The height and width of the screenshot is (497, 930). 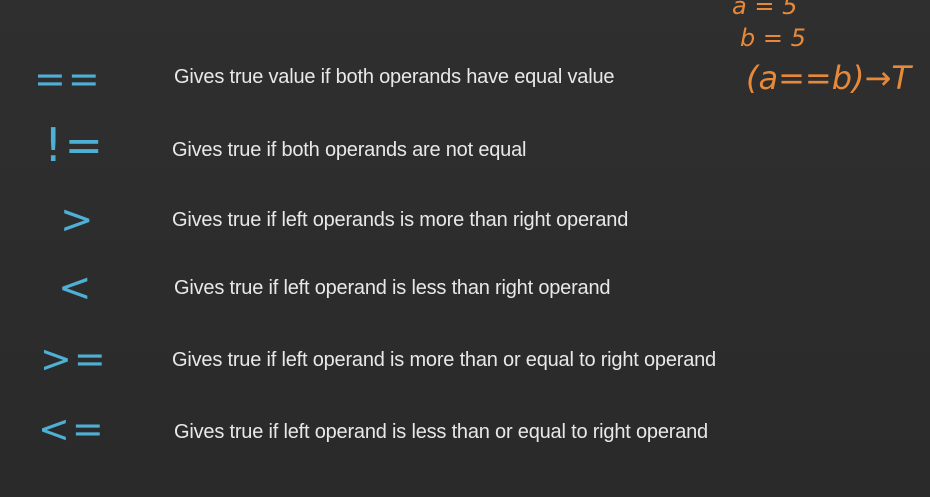 I want to click on annotation-b-equals-5: b = 5, so click(x=773, y=38).